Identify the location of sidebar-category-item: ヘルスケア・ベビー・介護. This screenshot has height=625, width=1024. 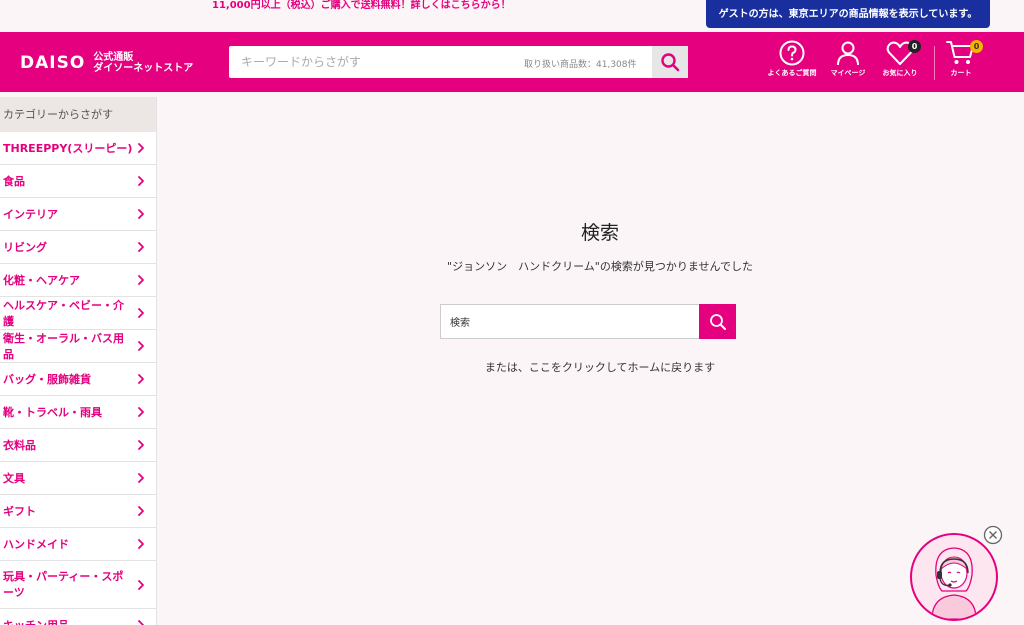
(78, 313).